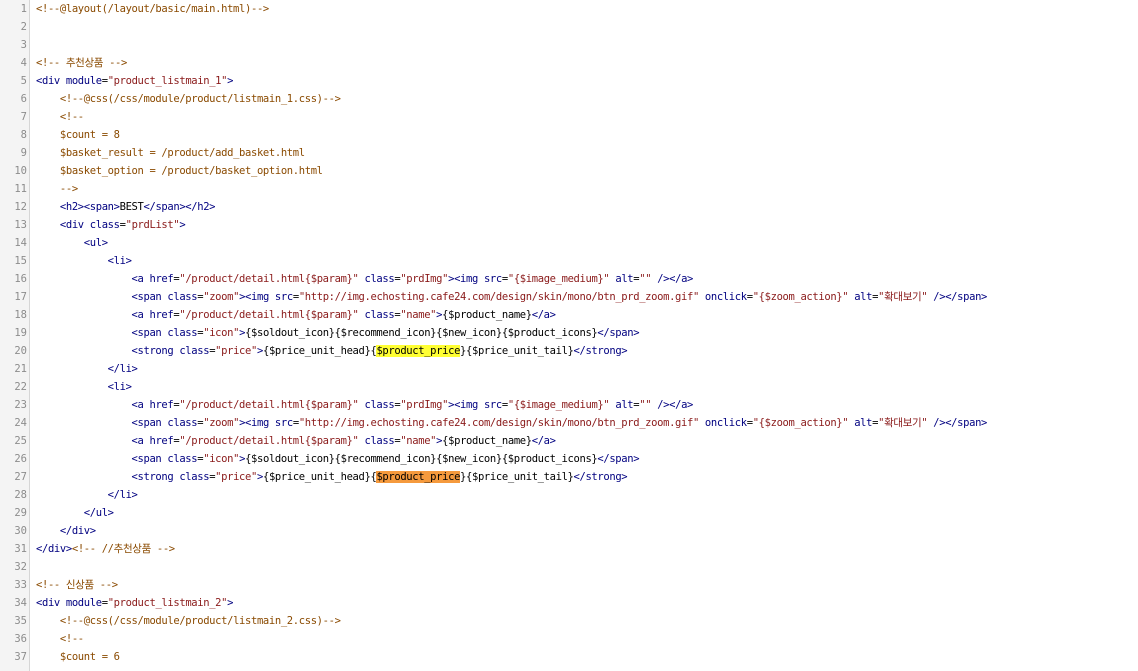 This screenshot has width=1138, height=671. I want to click on code-token: "{$zoom_action}", so click(800, 423).